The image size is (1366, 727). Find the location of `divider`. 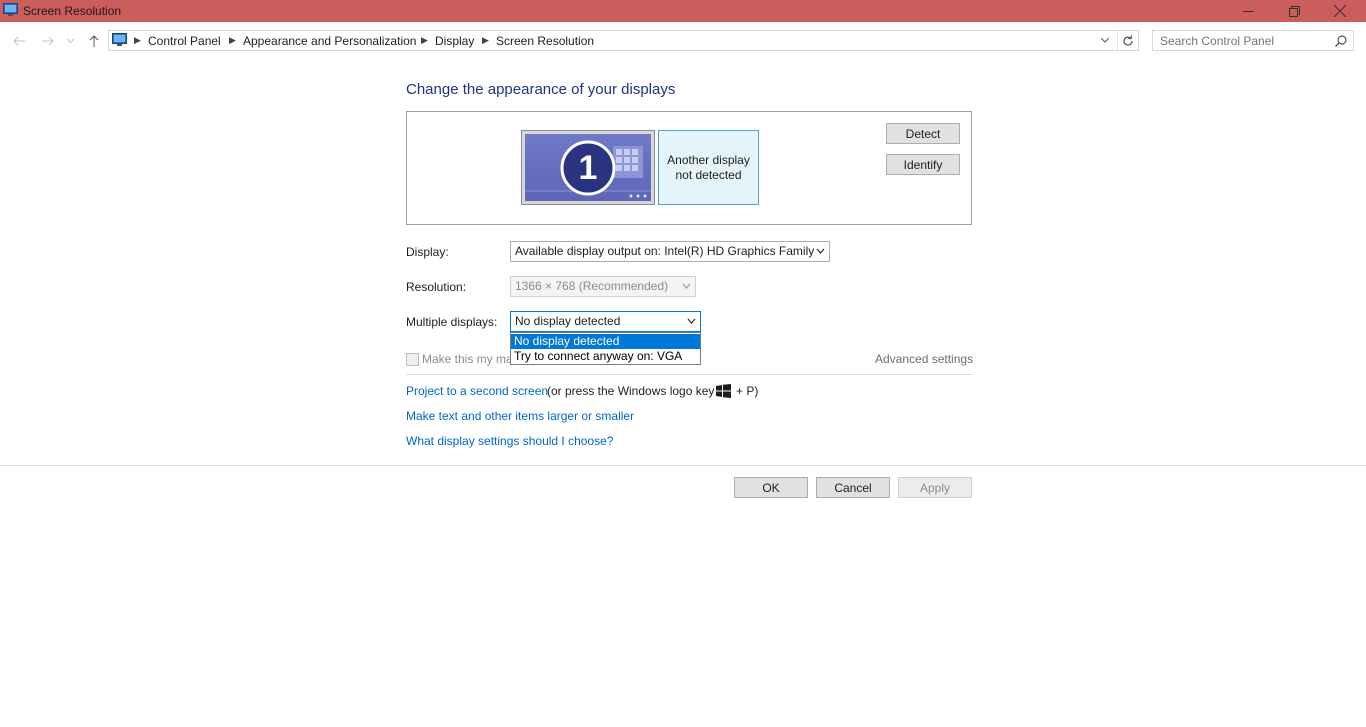

divider is located at coordinates (689, 374).